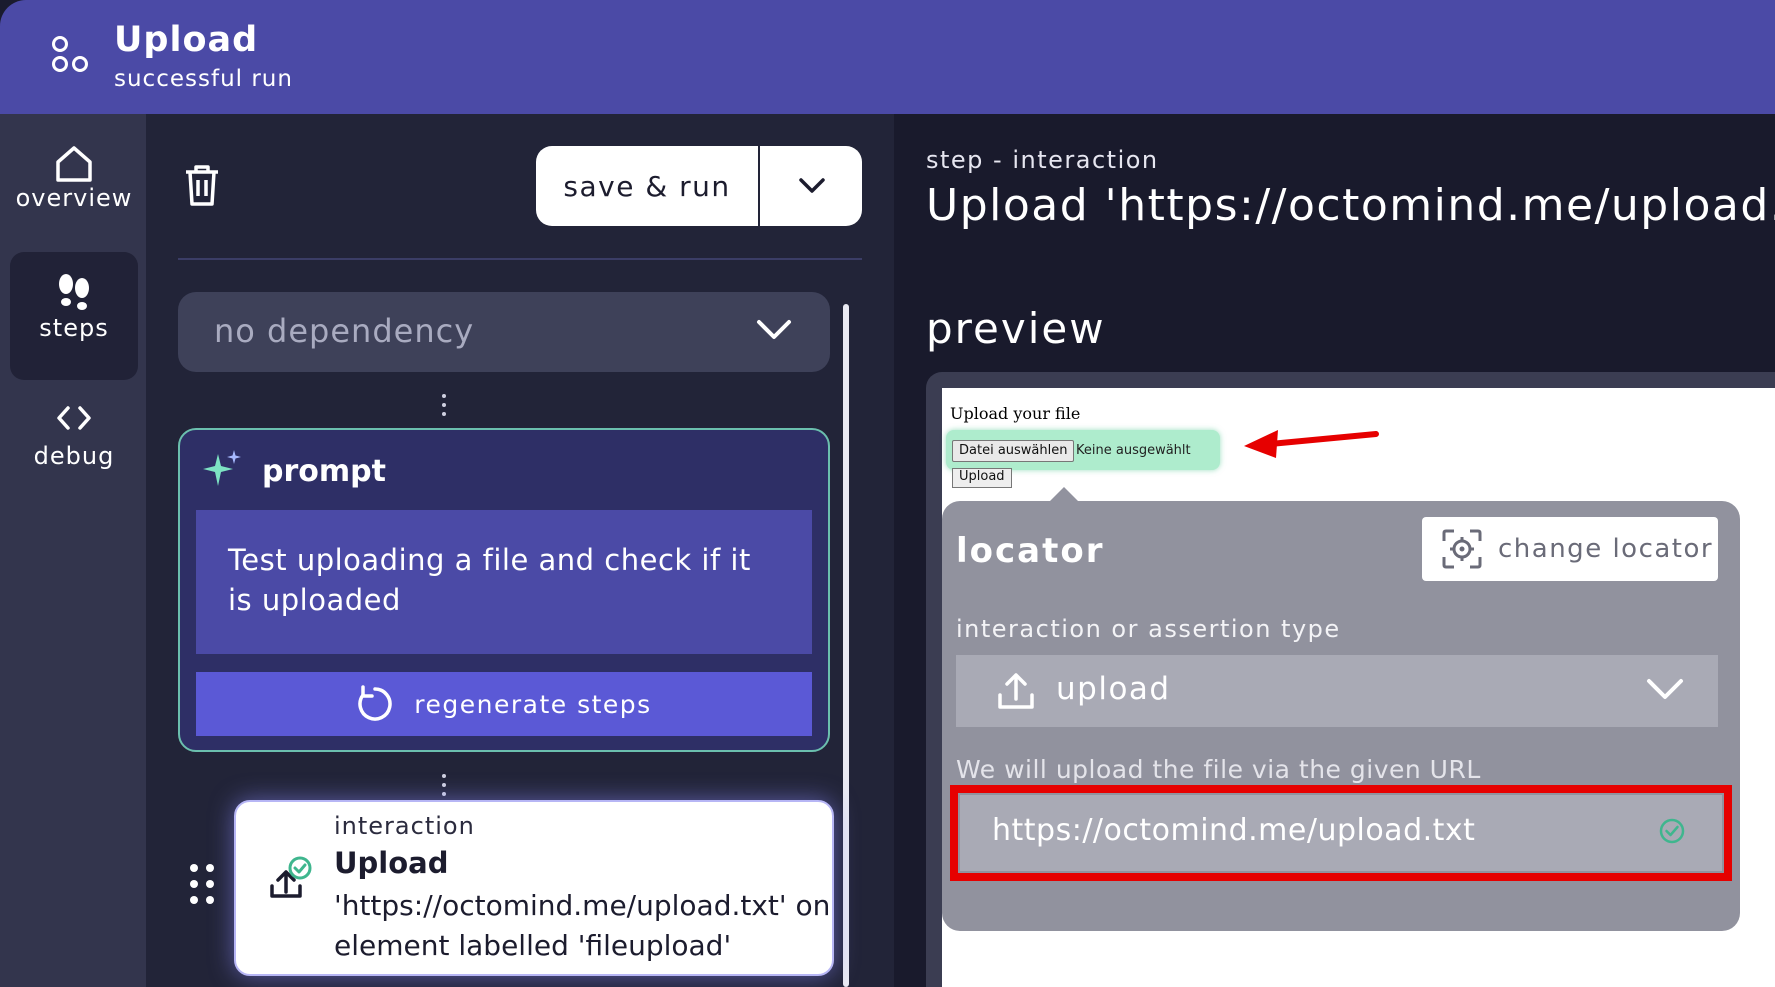 This screenshot has width=1775, height=987. I want to click on save-run-button: save & run, so click(648, 186).